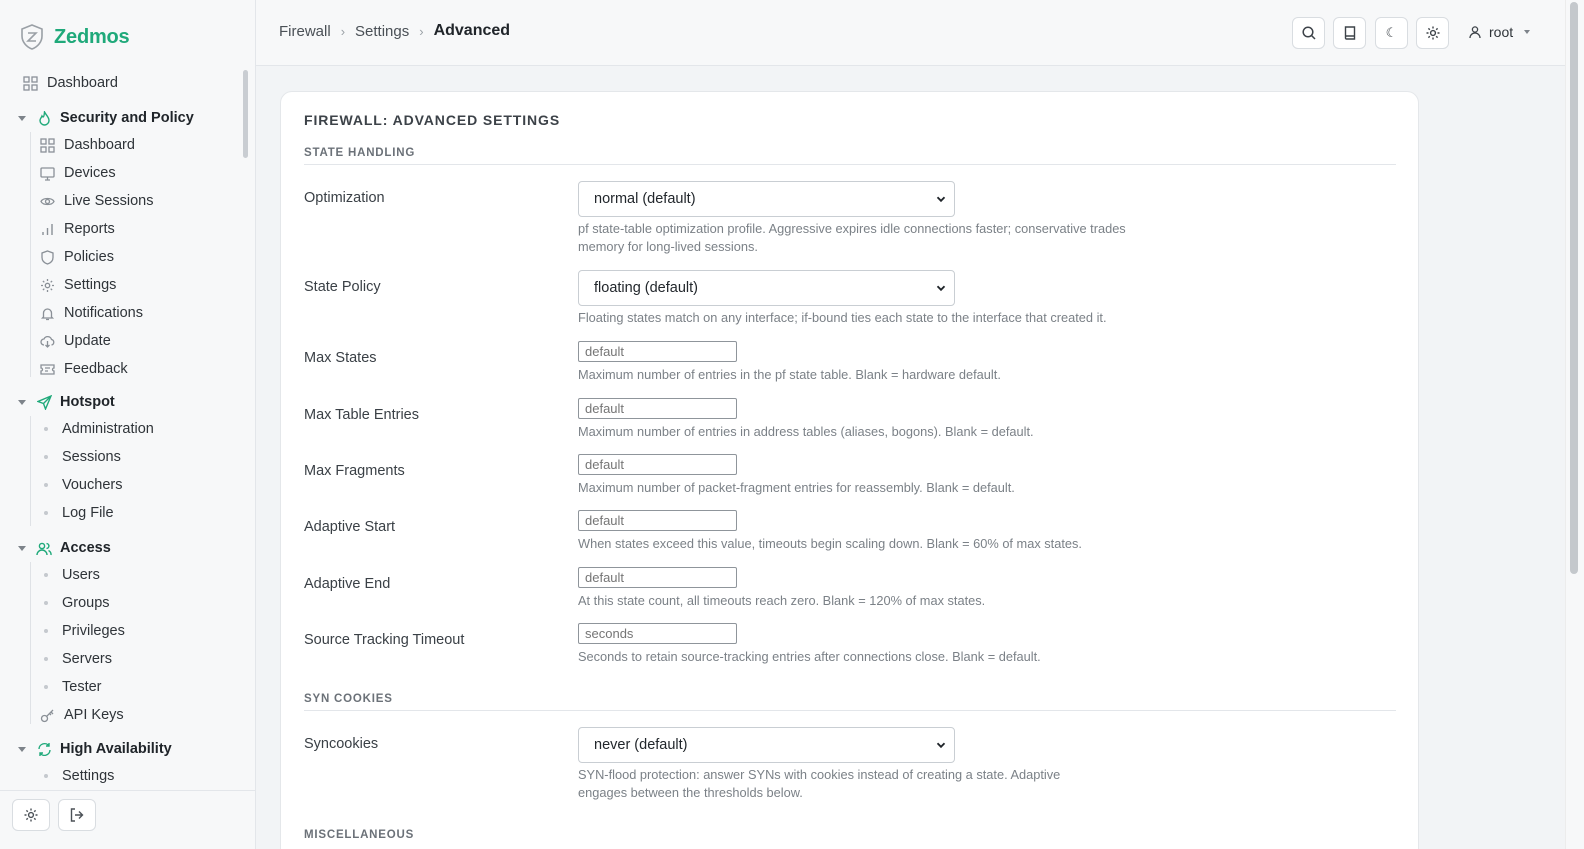 This screenshot has height=849, width=1584. Describe the element at coordinates (850, 702) in the screenshot. I see `section-syn-cookies: SYN COOKIES` at that location.